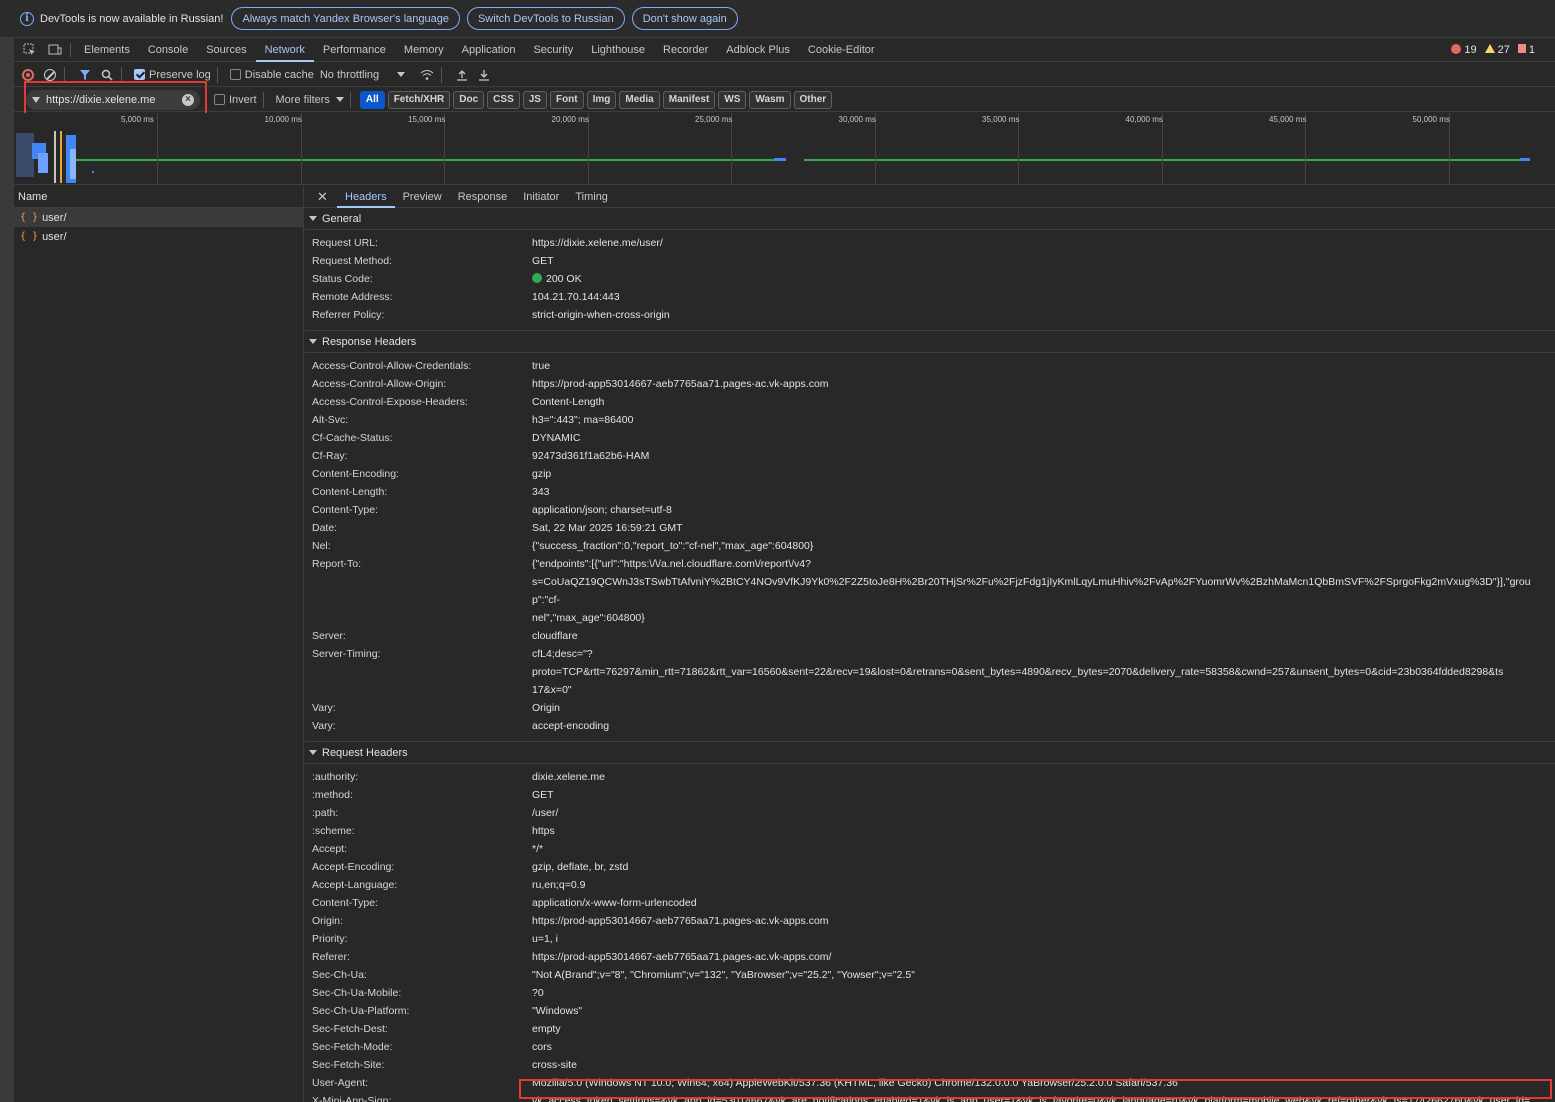  I want to click on header-value: 92473d361f1a62b6-HAM, so click(592, 456).